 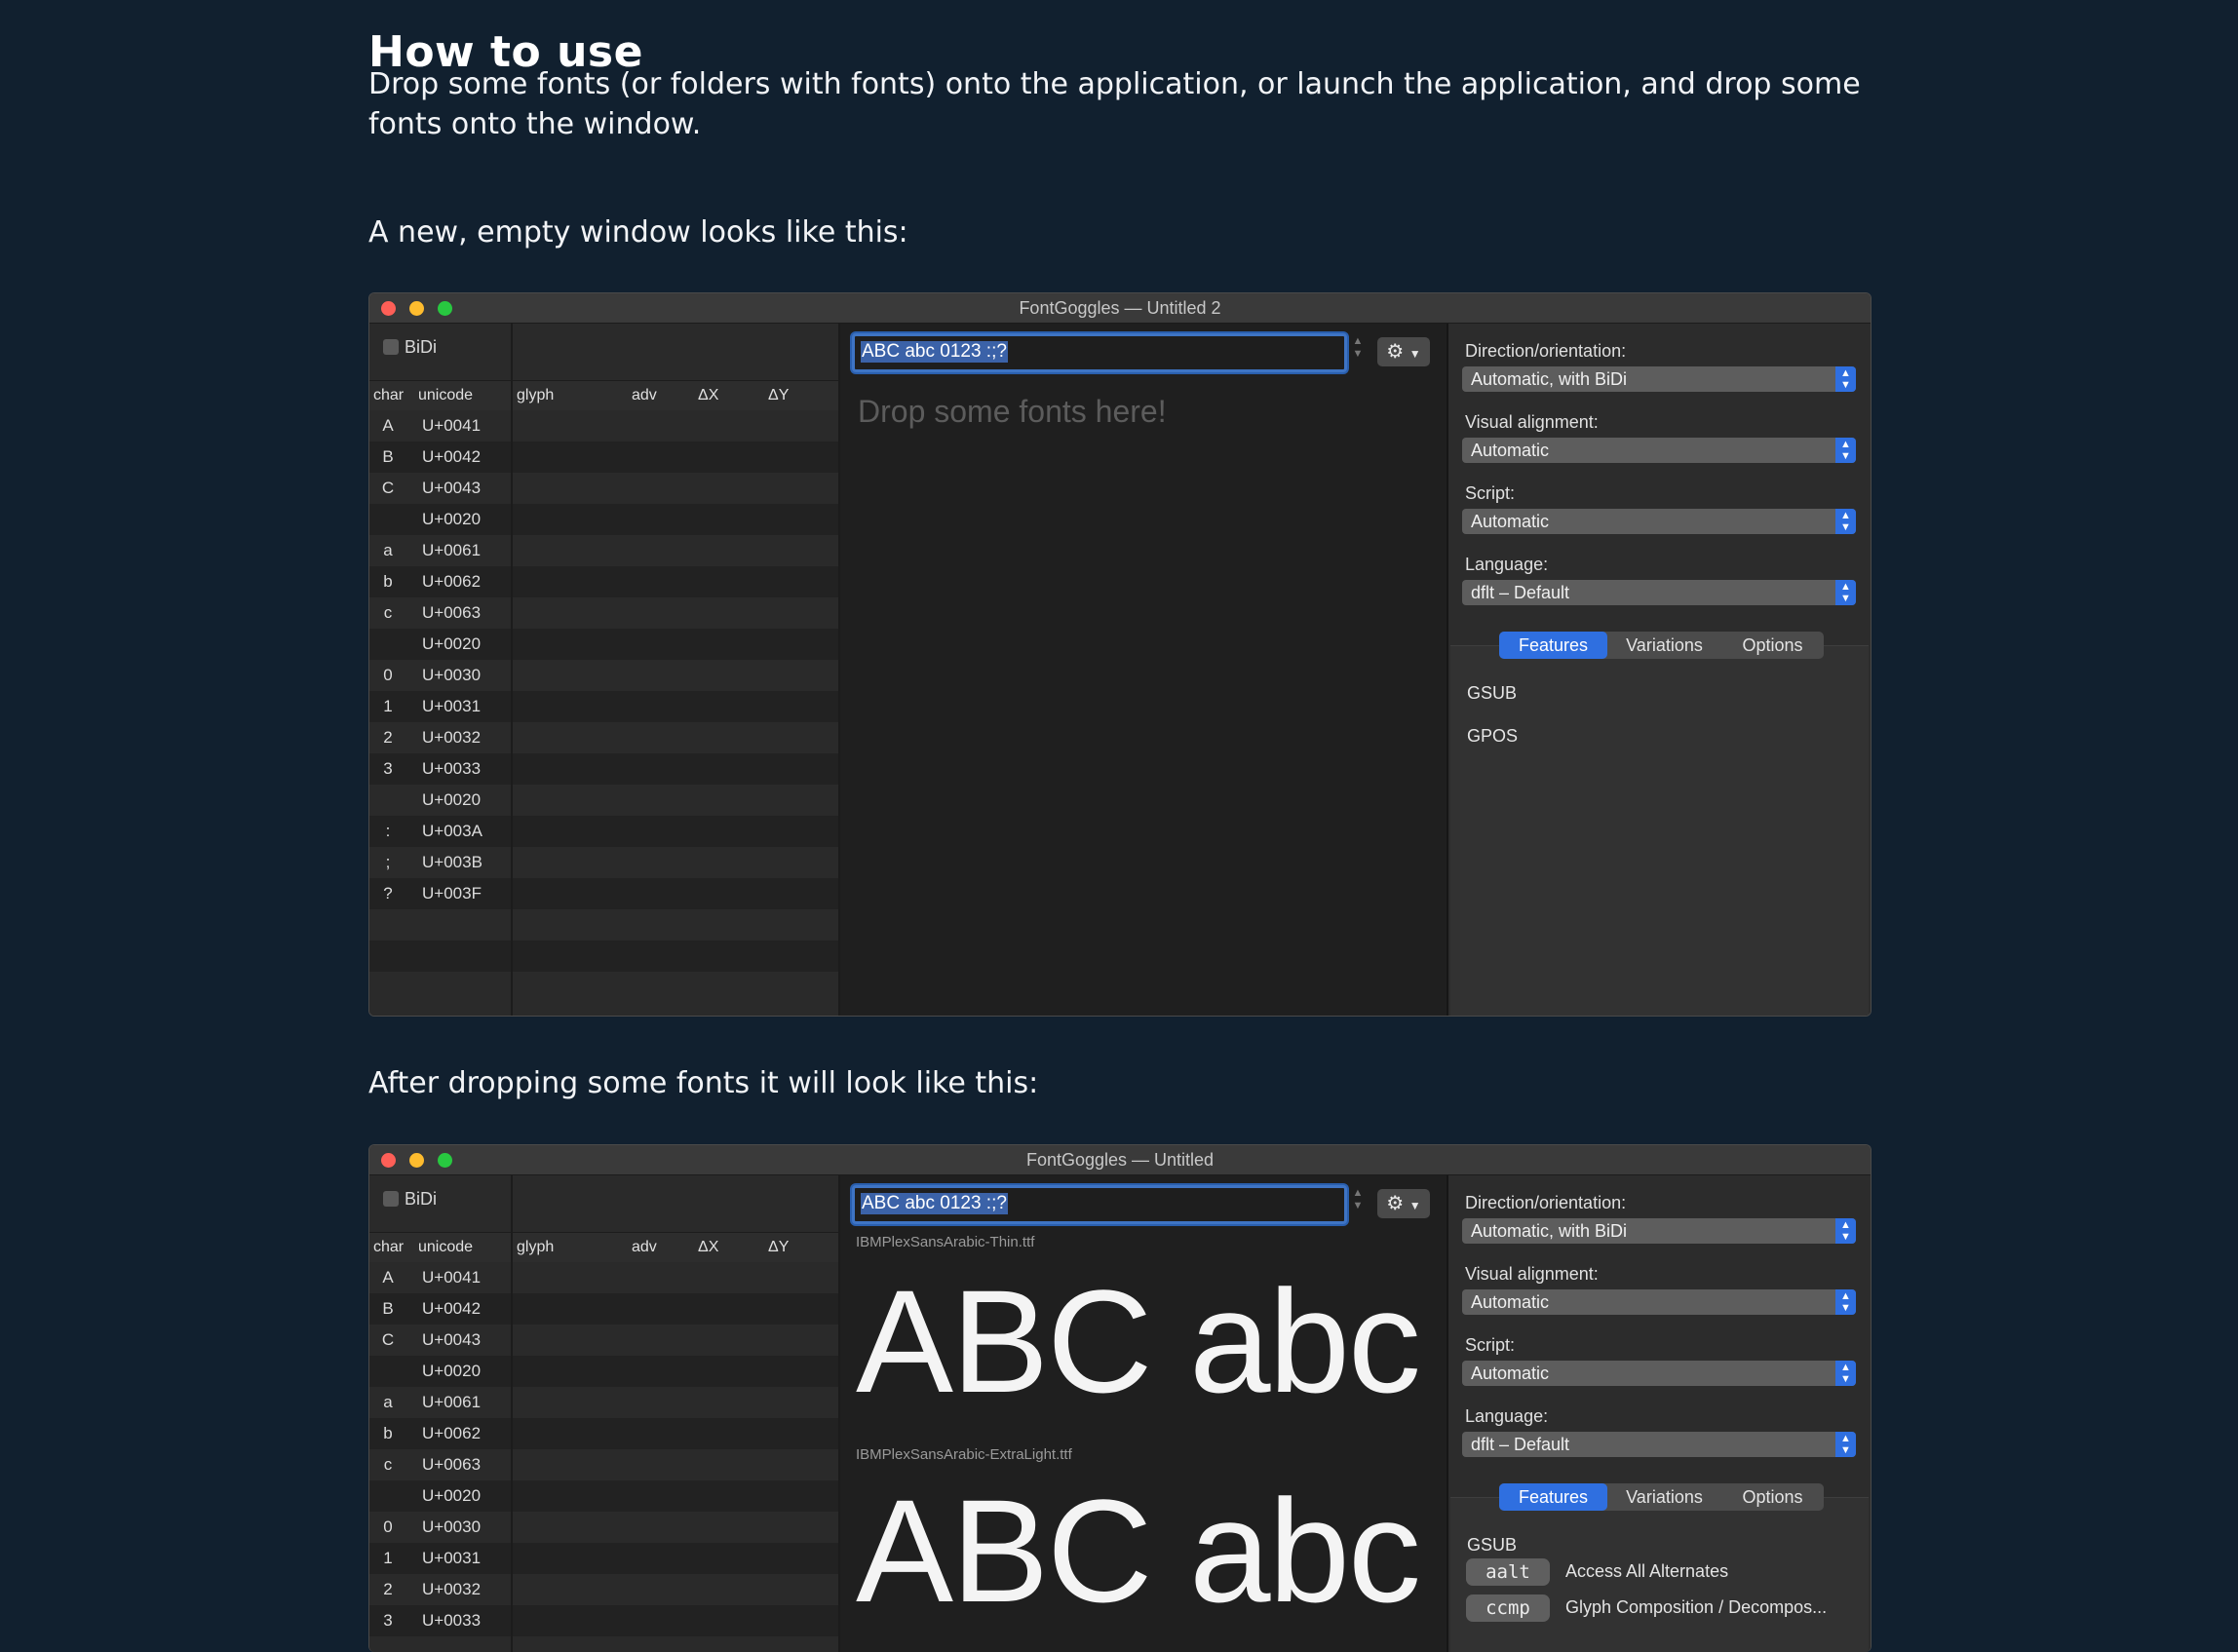 I want to click on features-box: GSUB GPOS, so click(x=1660, y=830).